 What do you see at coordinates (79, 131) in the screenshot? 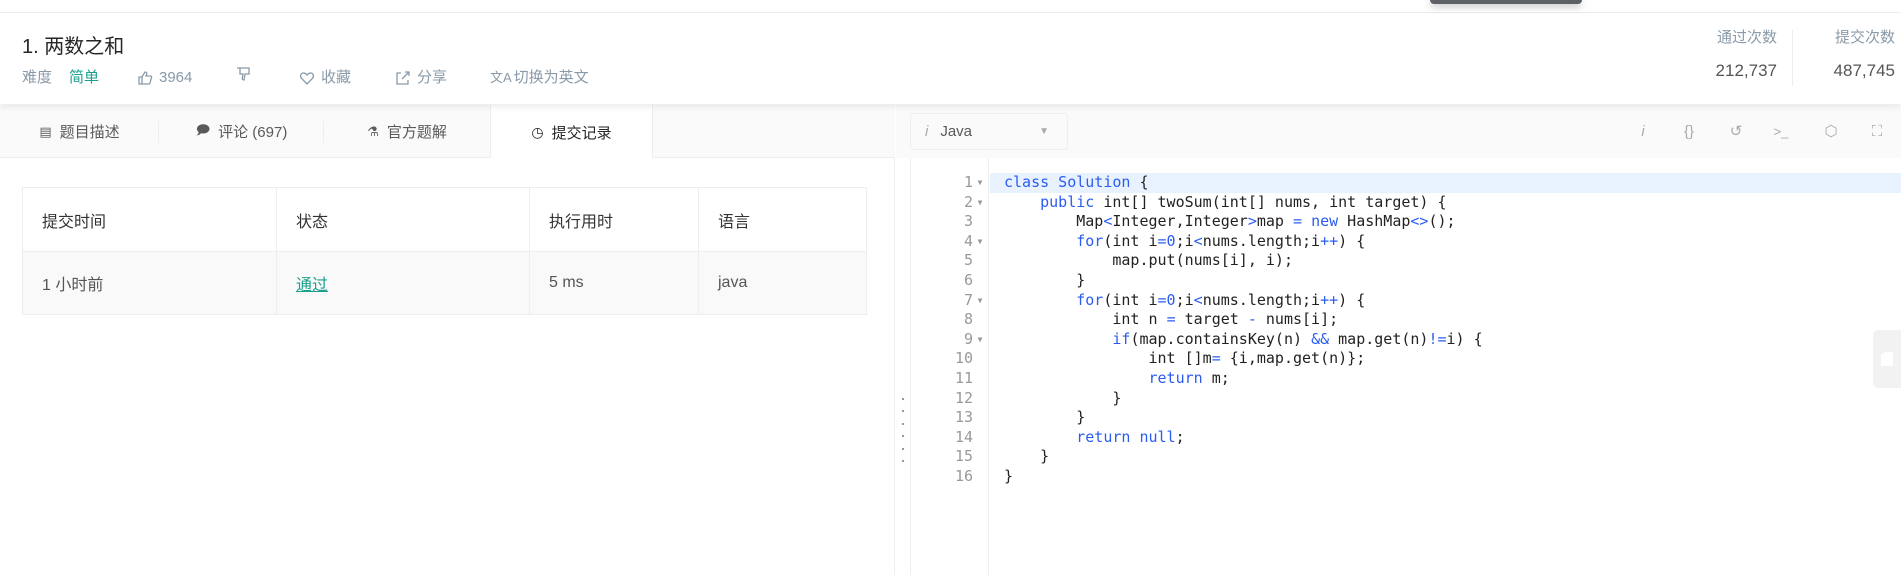
I see `tab-description: ▤ 题目描述` at bounding box center [79, 131].